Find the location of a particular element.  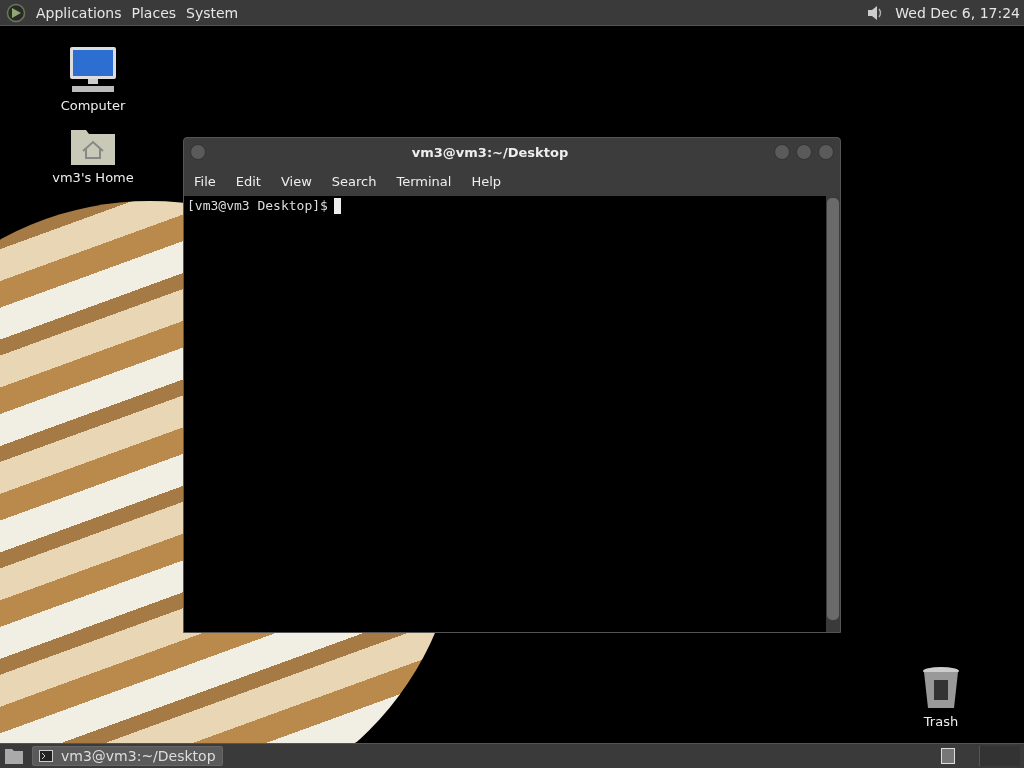

menu-item: Edit is located at coordinates (248, 181).